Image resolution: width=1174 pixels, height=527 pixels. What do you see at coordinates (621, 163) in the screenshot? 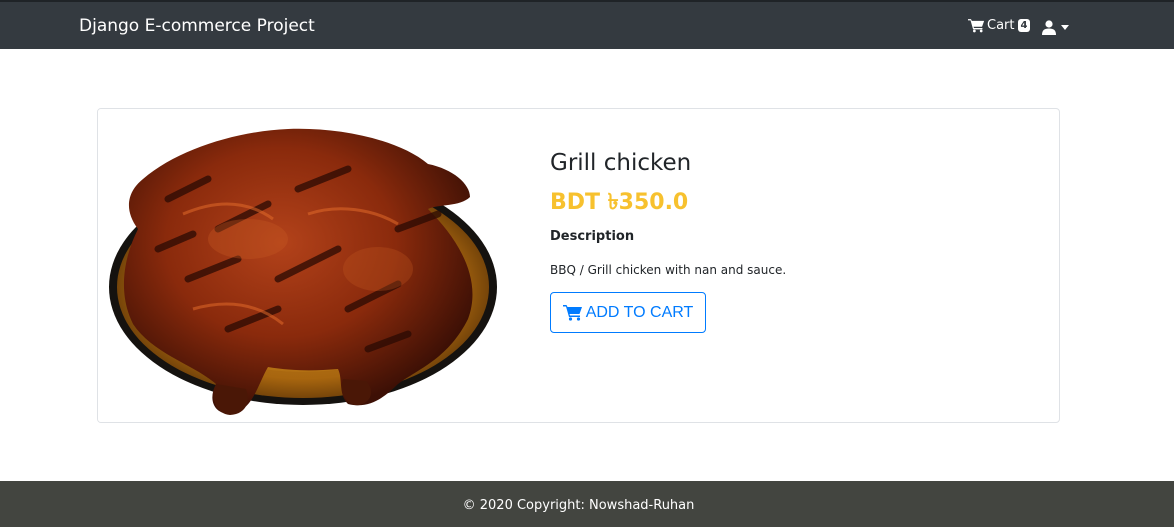
I see `product-title: Grill chicken` at bounding box center [621, 163].